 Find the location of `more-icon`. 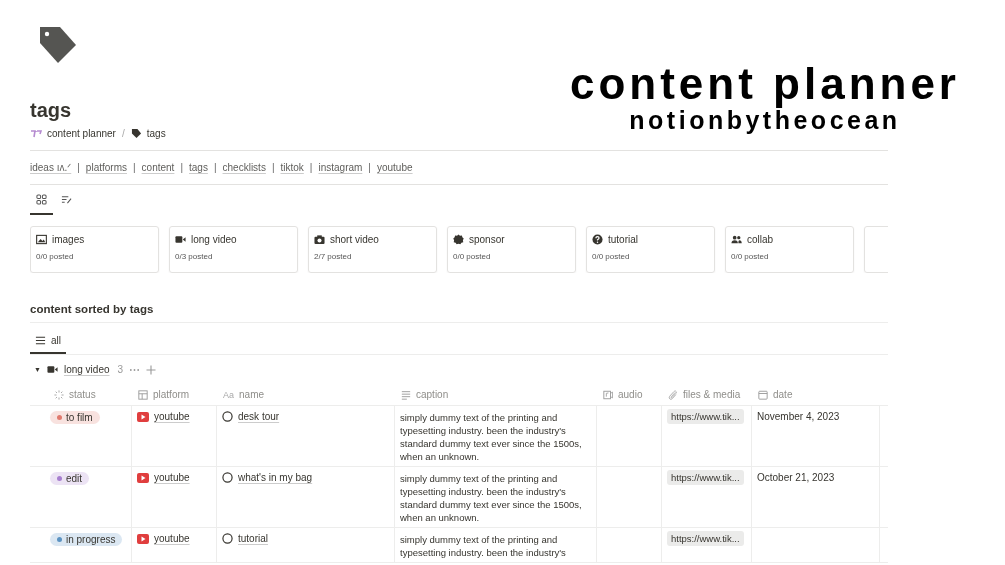

more-icon is located at coordinates (135, 369).